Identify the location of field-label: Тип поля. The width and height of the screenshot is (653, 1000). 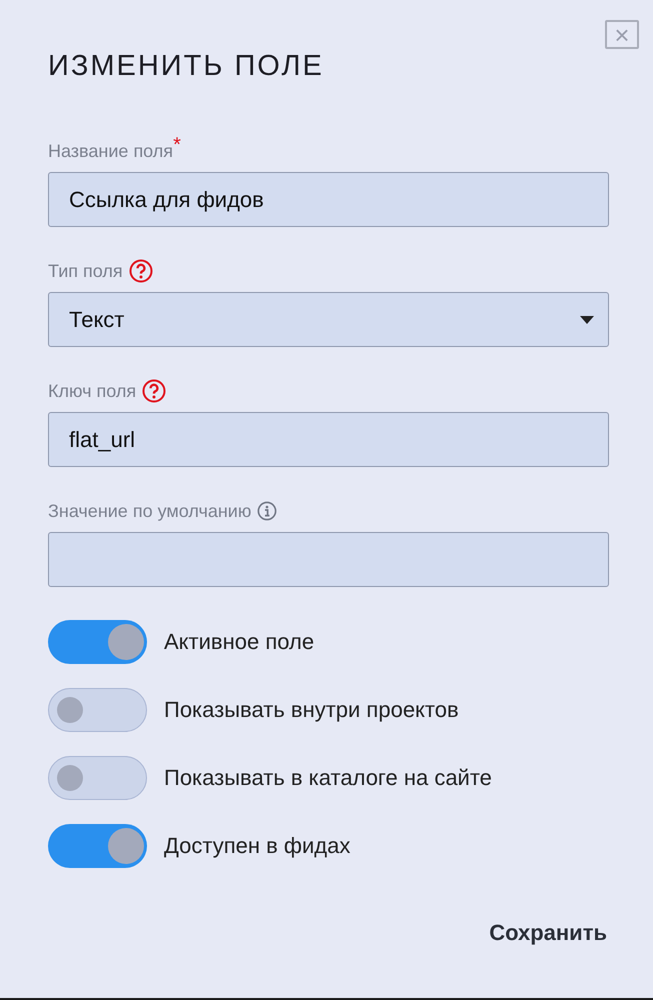
(85, 271).